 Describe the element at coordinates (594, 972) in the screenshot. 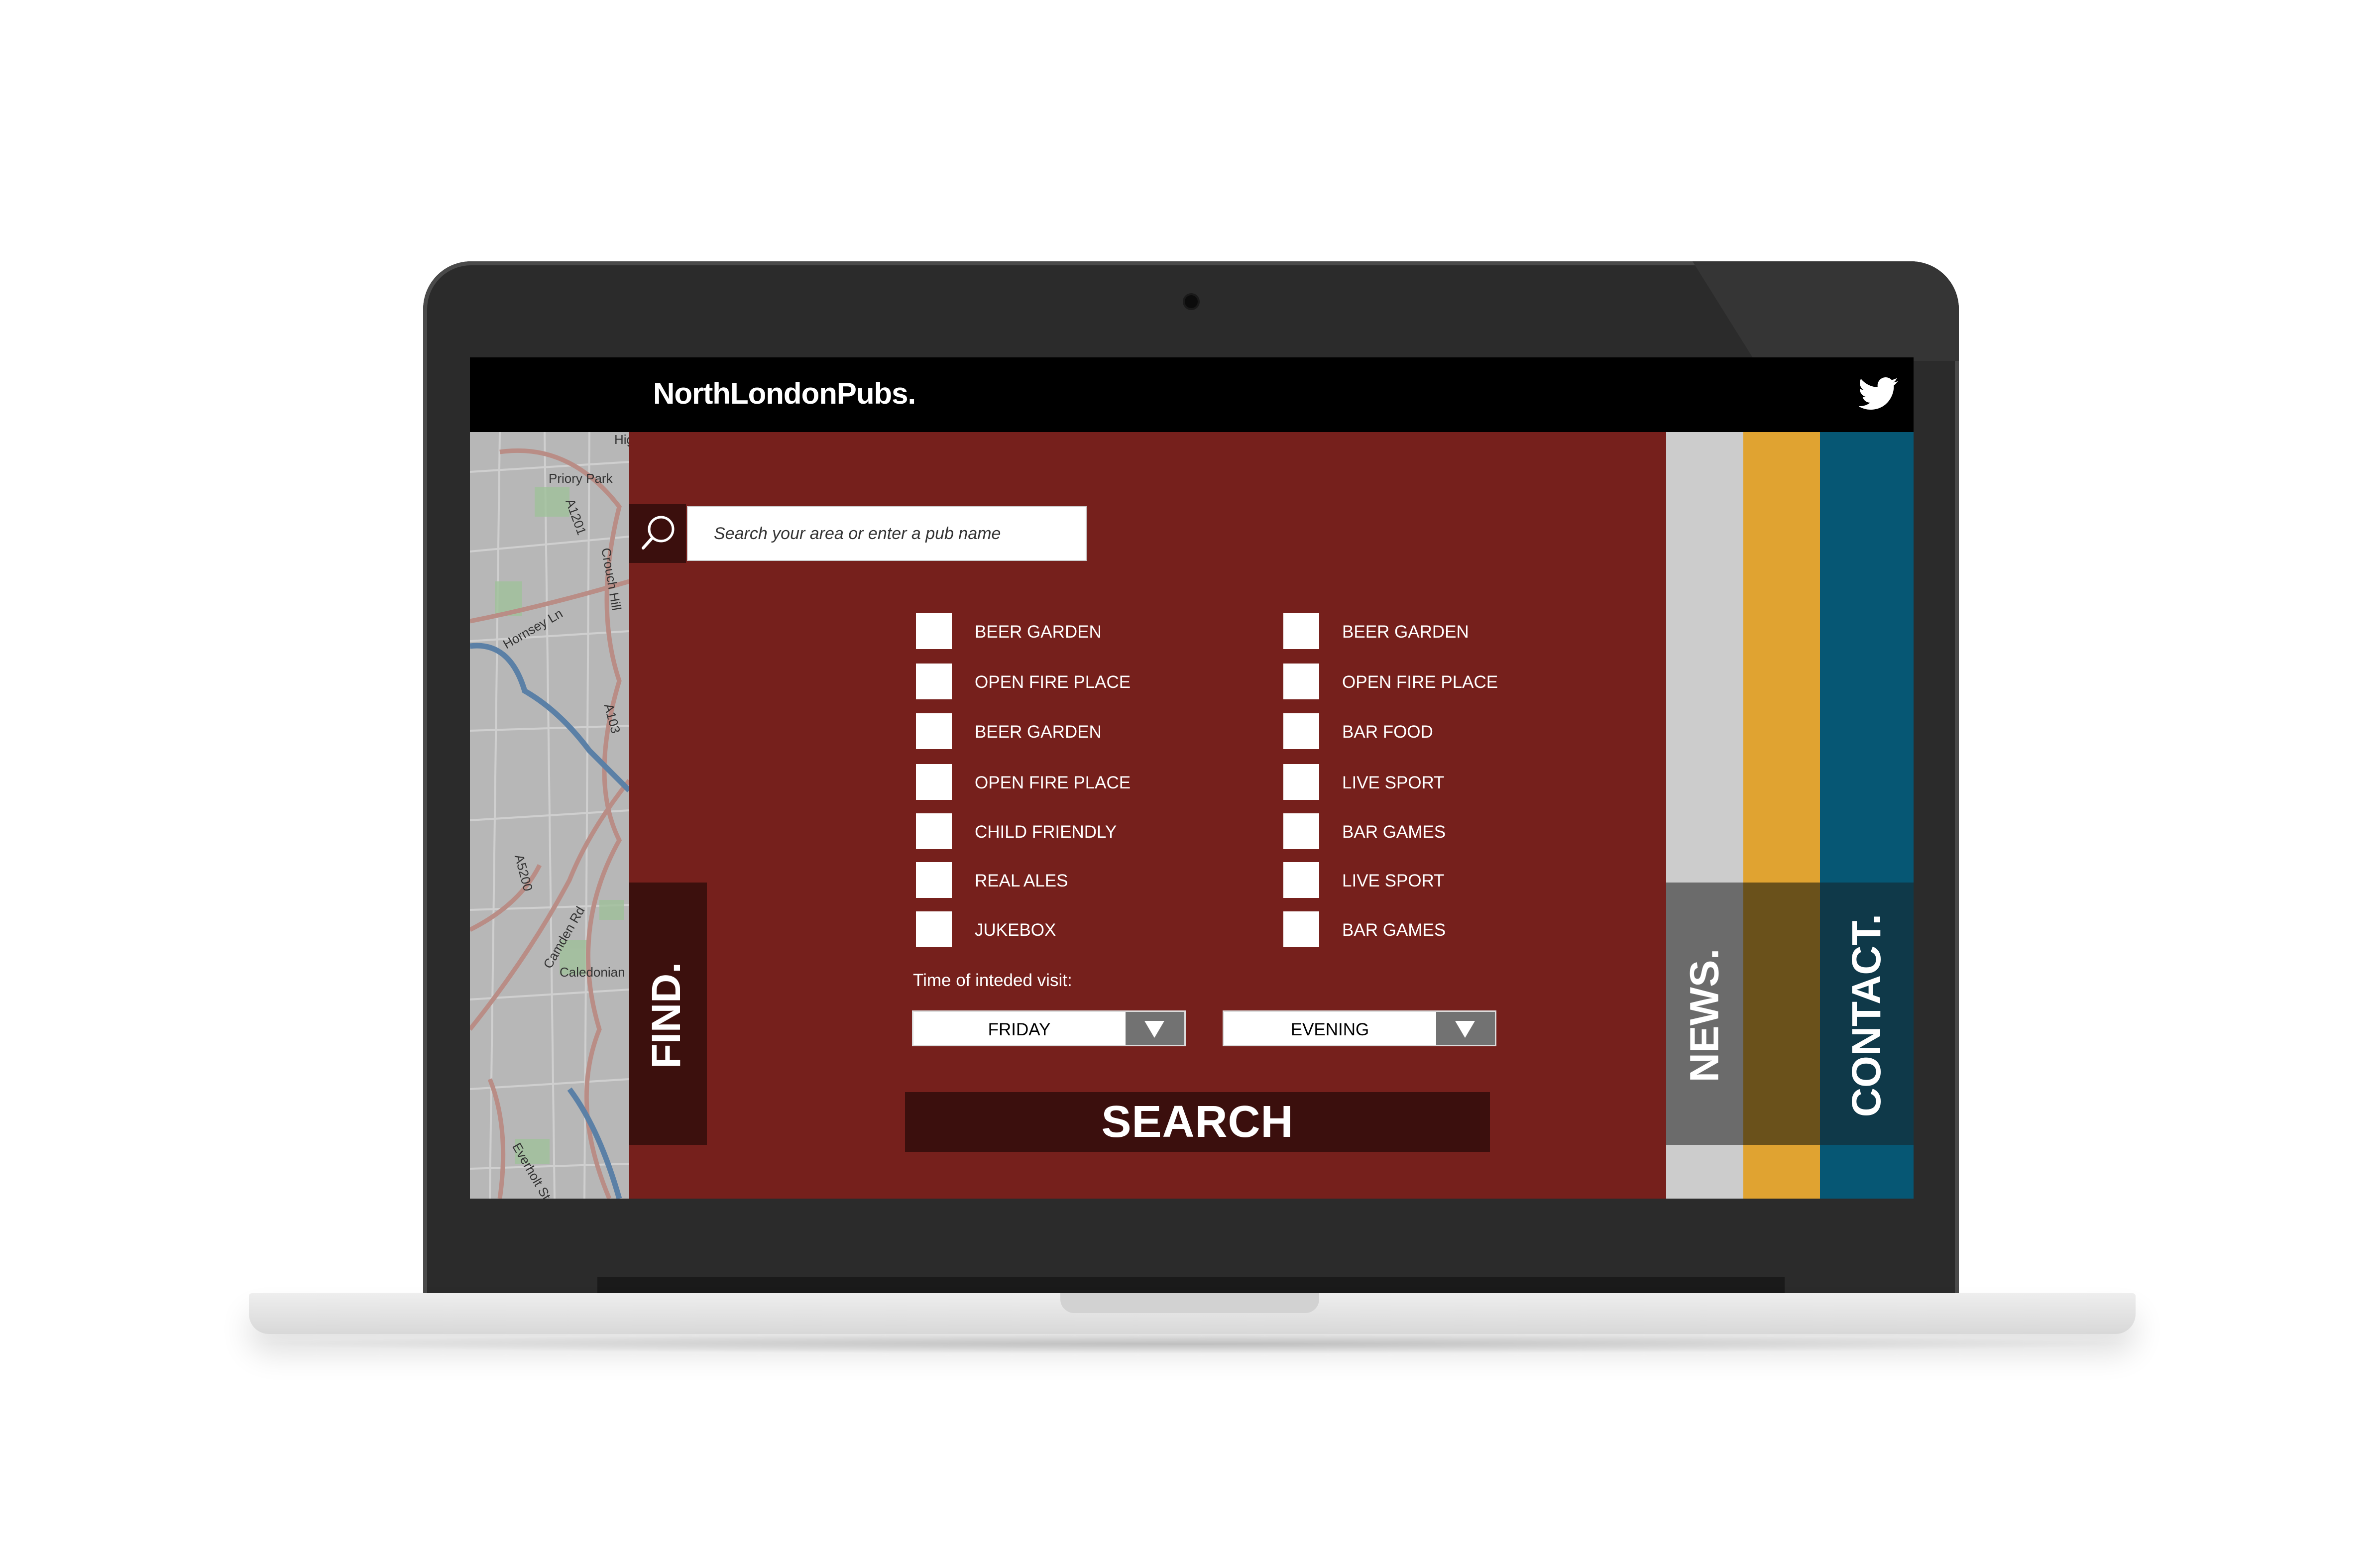

I see `map-label: Caledonian Park` at that location.